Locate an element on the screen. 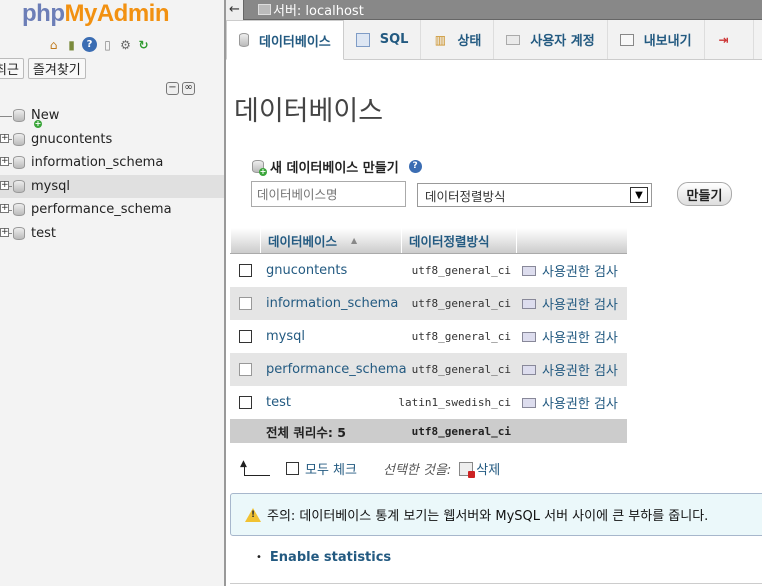 This screenshot has height=586, width=762. tab-label: 내보내기 is located at coordinates (667, 41).